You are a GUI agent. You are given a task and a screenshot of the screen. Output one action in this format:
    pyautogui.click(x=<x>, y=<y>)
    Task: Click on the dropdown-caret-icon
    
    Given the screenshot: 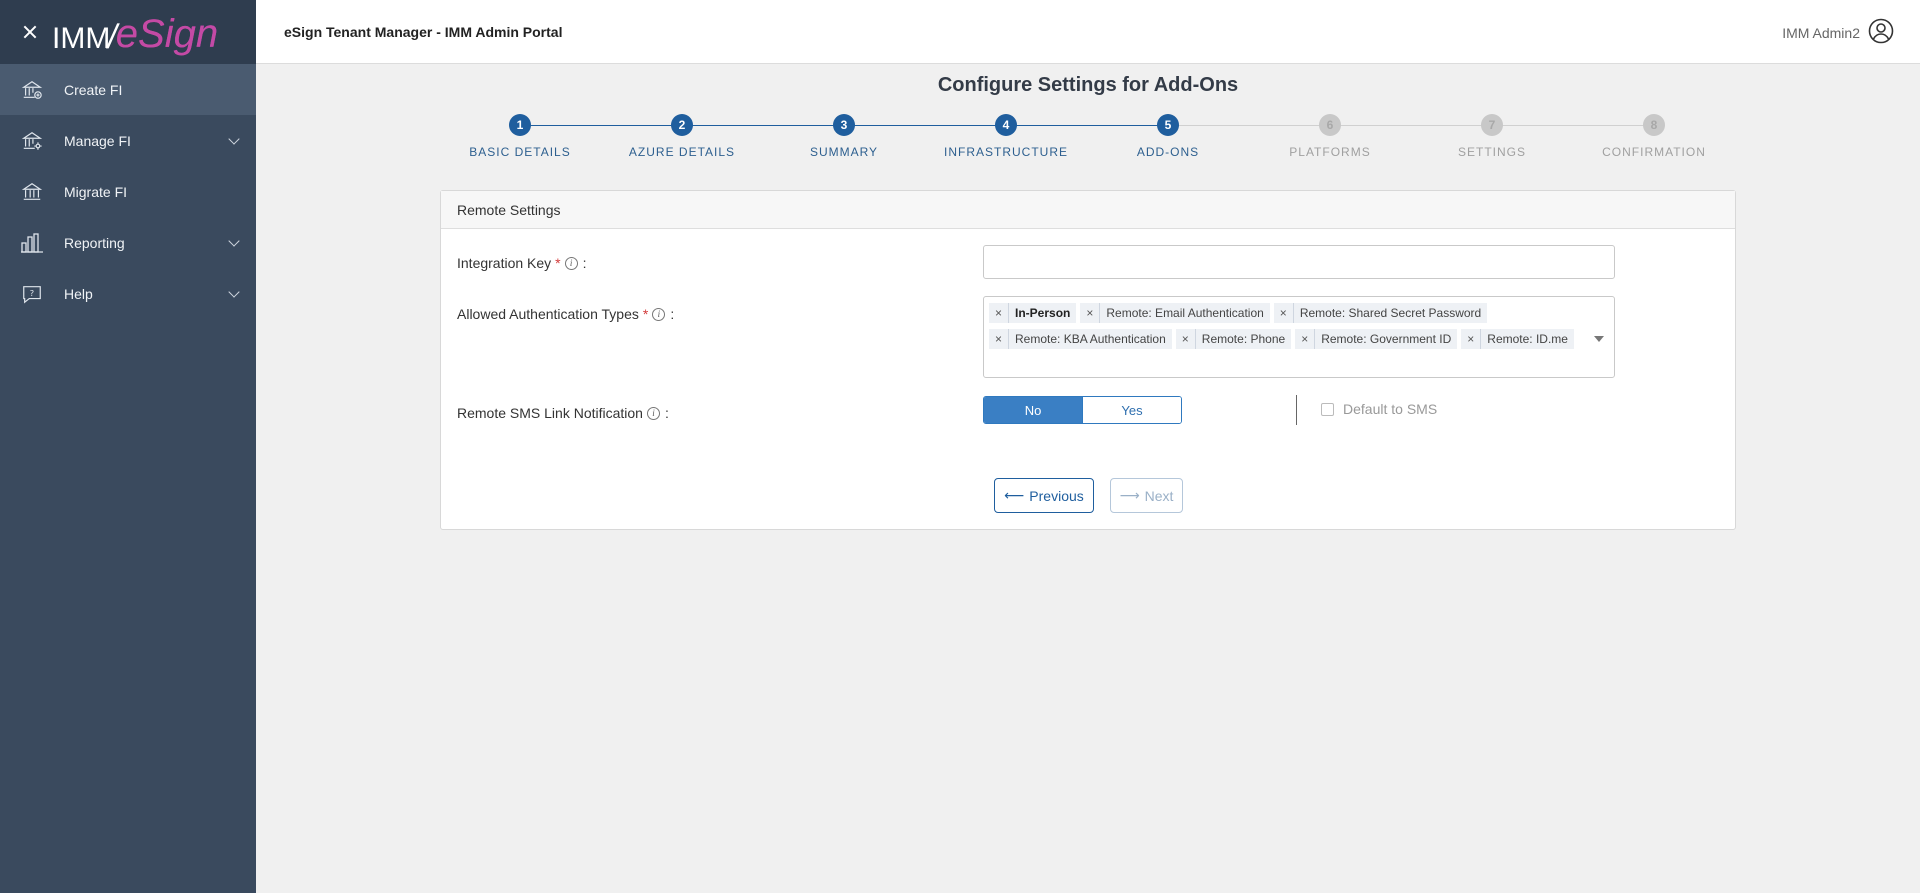 What is the action you would take?
    pyautogui.click(x=1599, y=339)
    